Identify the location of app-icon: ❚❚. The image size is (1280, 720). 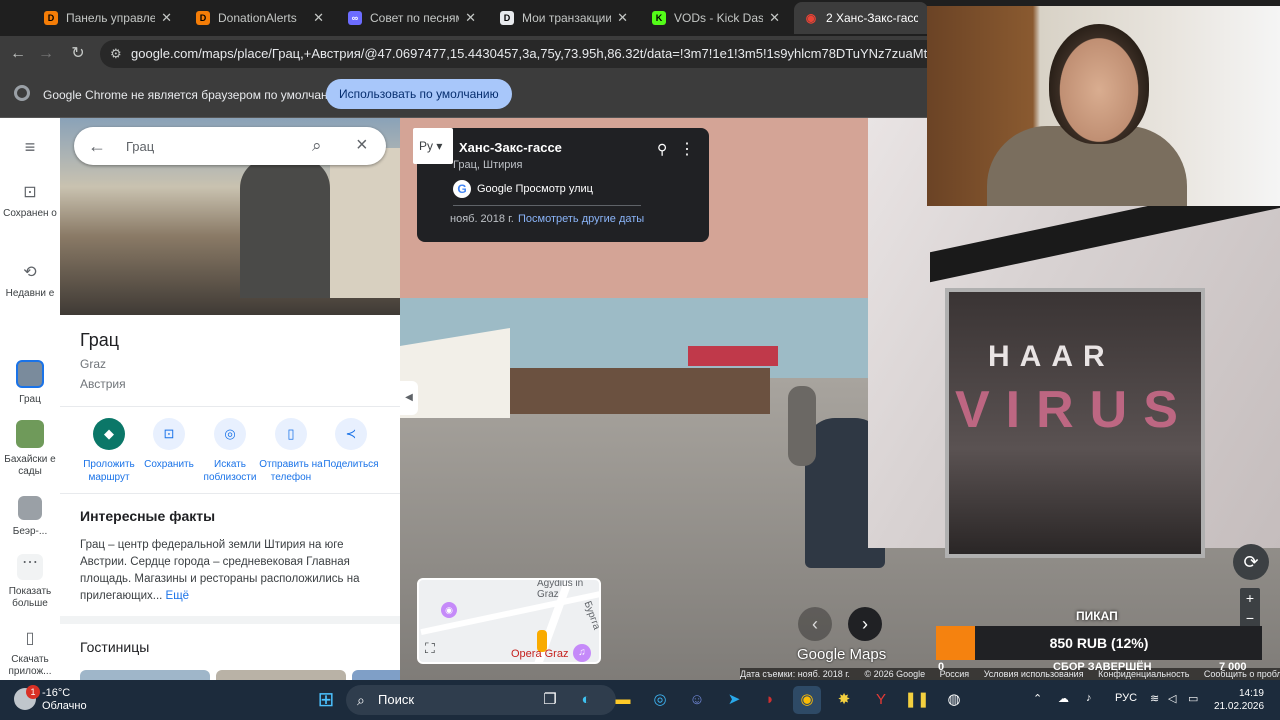
(917, 700).